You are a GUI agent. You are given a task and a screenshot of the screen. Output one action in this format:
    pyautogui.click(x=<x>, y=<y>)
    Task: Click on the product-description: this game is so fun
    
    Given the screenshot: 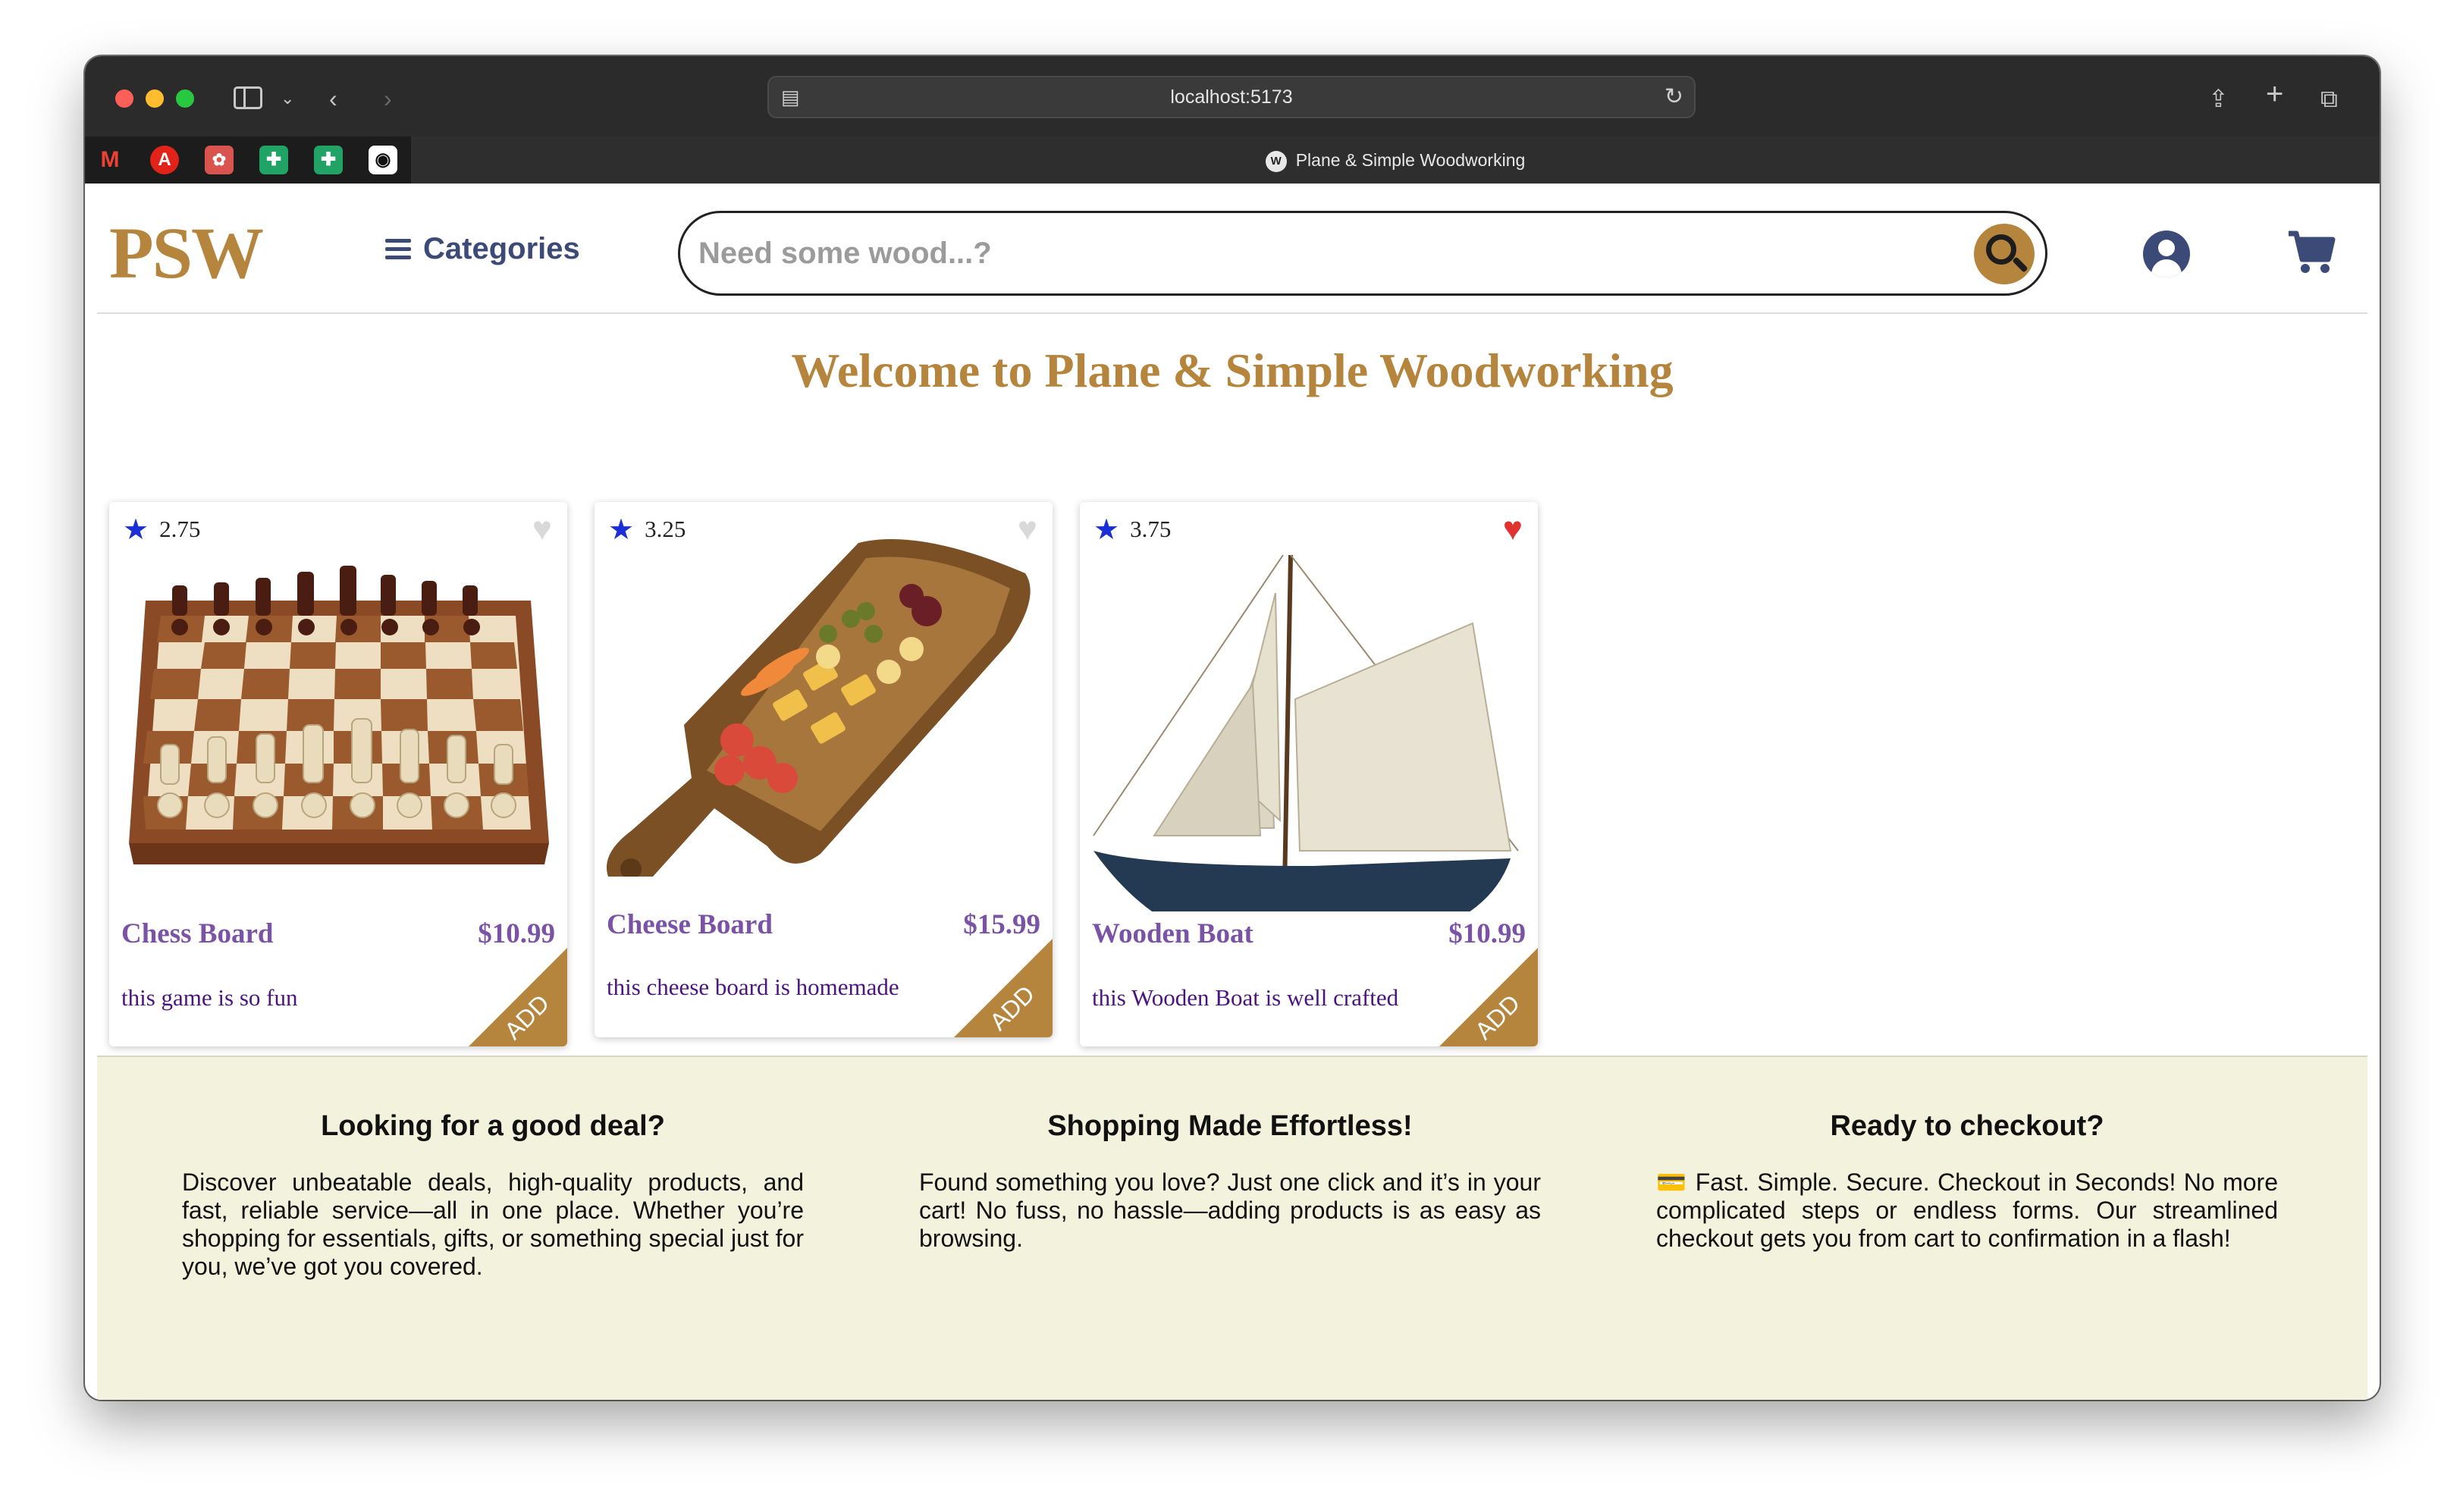 What is the action you would take?
    pyautogui.click(x=209, y=997)
    